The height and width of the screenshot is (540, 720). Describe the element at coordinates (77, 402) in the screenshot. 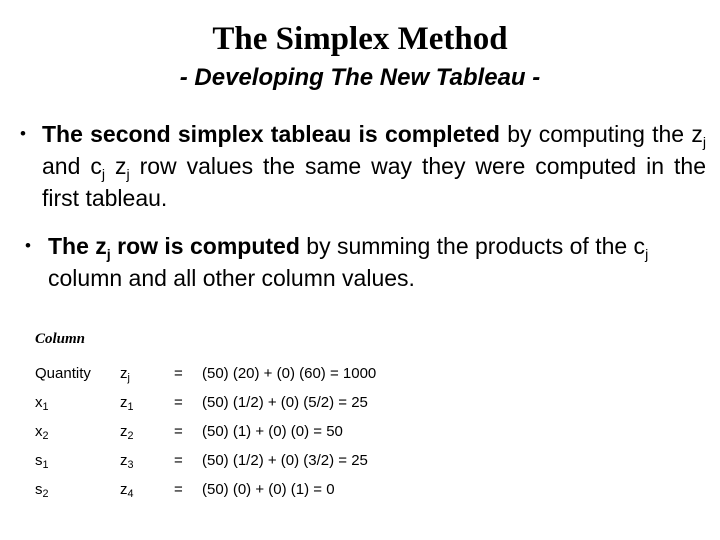

I see `row-1-column-name: x1` at that location.